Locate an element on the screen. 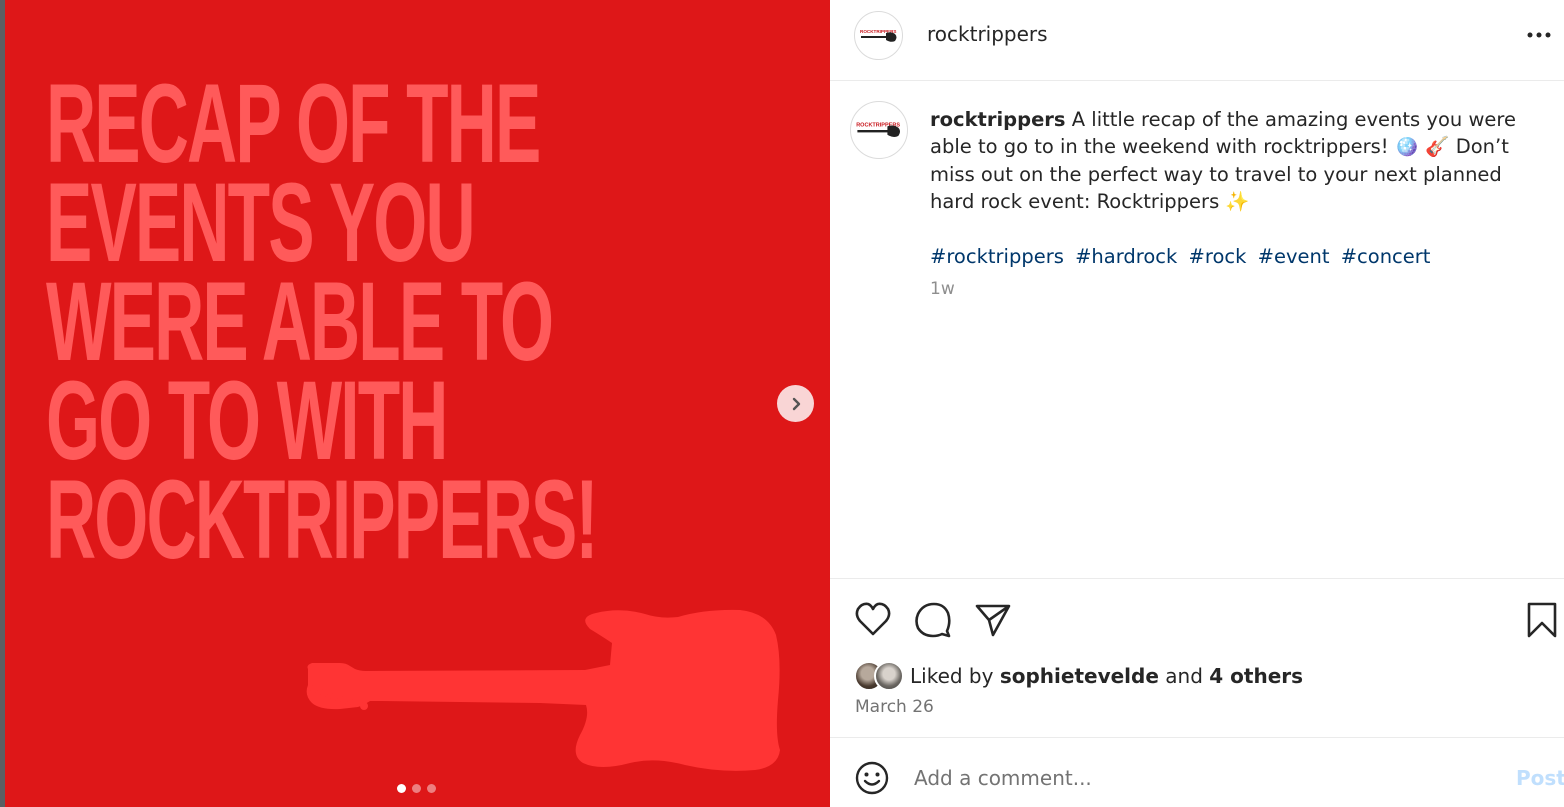 This screenshot has width=1564, height=807. next-slide-button is located at coordinates (795, 403).